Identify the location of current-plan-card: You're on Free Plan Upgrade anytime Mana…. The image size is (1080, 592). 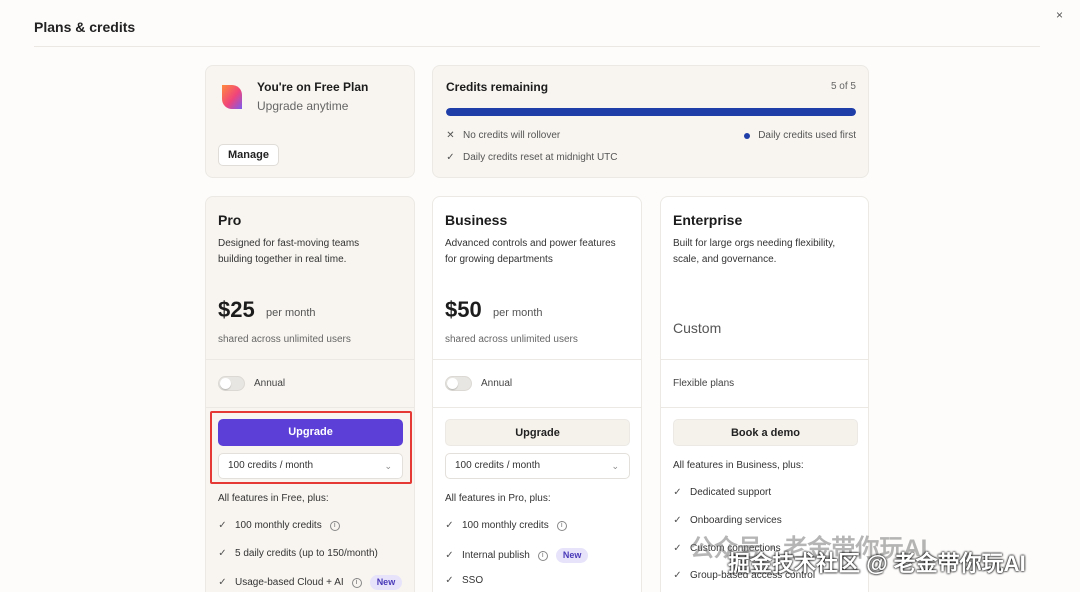
(310, 121).